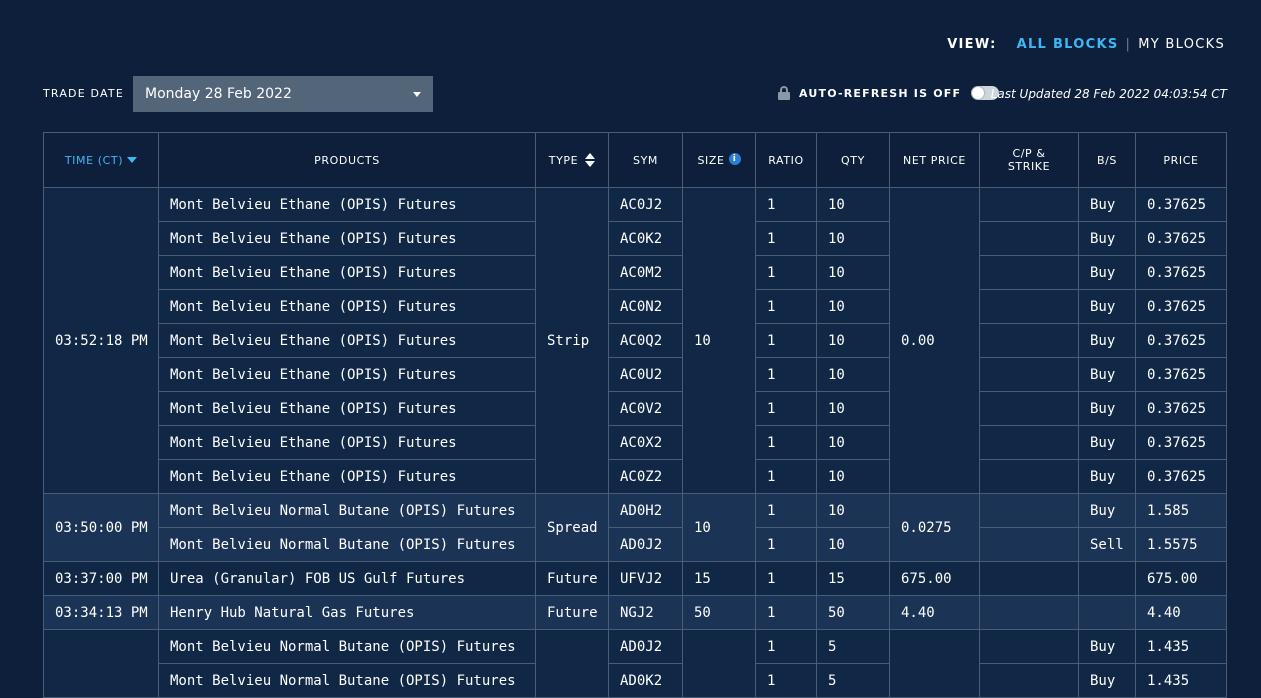  I want to click on sort-desc-icon, so click(132, 160).